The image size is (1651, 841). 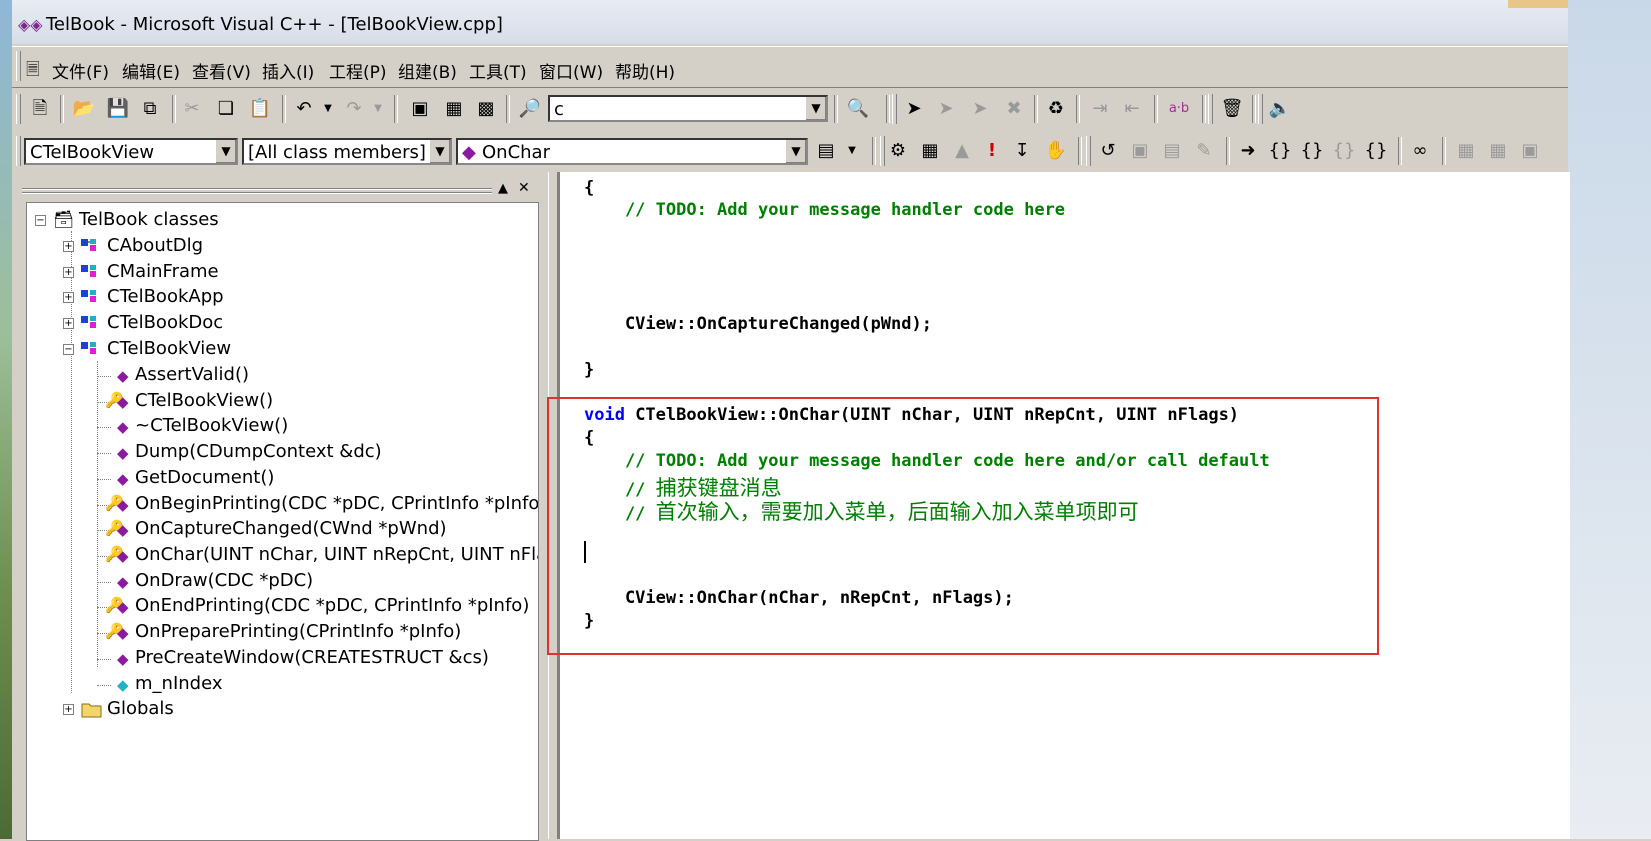 What do you see at coordinates (40, 109) in the screenshot?
I see `new-text-file-icon: 🗎` at bounding box center [40, 109].